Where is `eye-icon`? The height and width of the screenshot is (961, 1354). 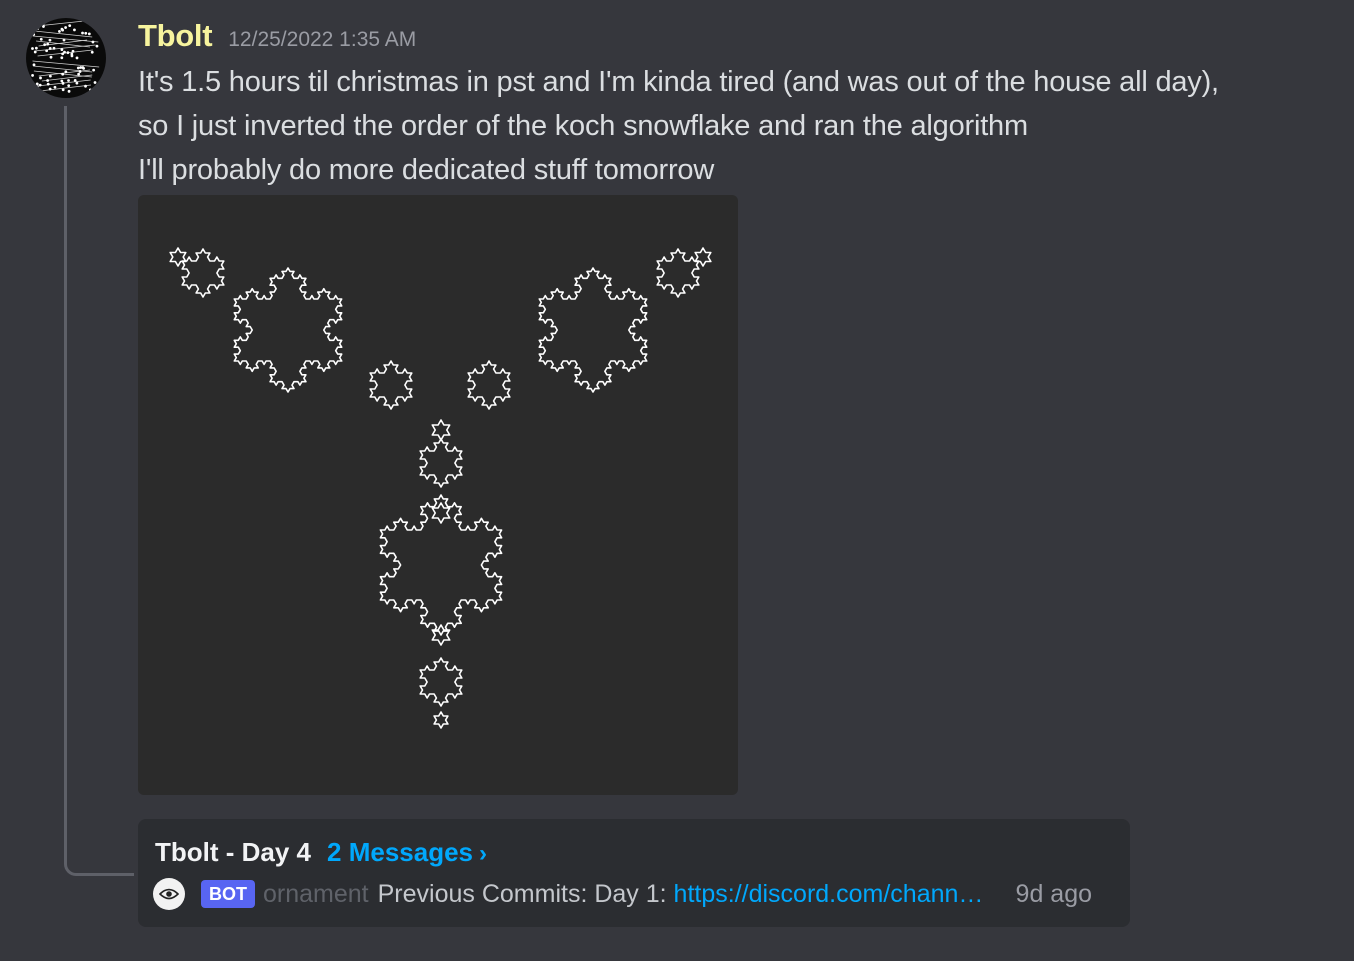 eye-icon is located at coordinates (169, 894).